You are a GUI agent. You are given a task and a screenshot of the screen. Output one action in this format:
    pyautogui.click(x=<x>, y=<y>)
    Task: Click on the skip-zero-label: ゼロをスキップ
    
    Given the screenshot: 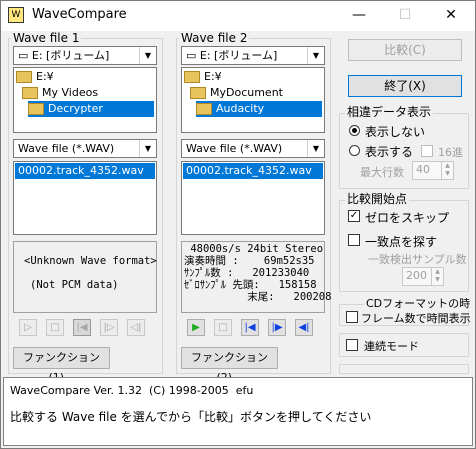 What is the action you would take?
    pyautogui.click(x=407, y=217)
    